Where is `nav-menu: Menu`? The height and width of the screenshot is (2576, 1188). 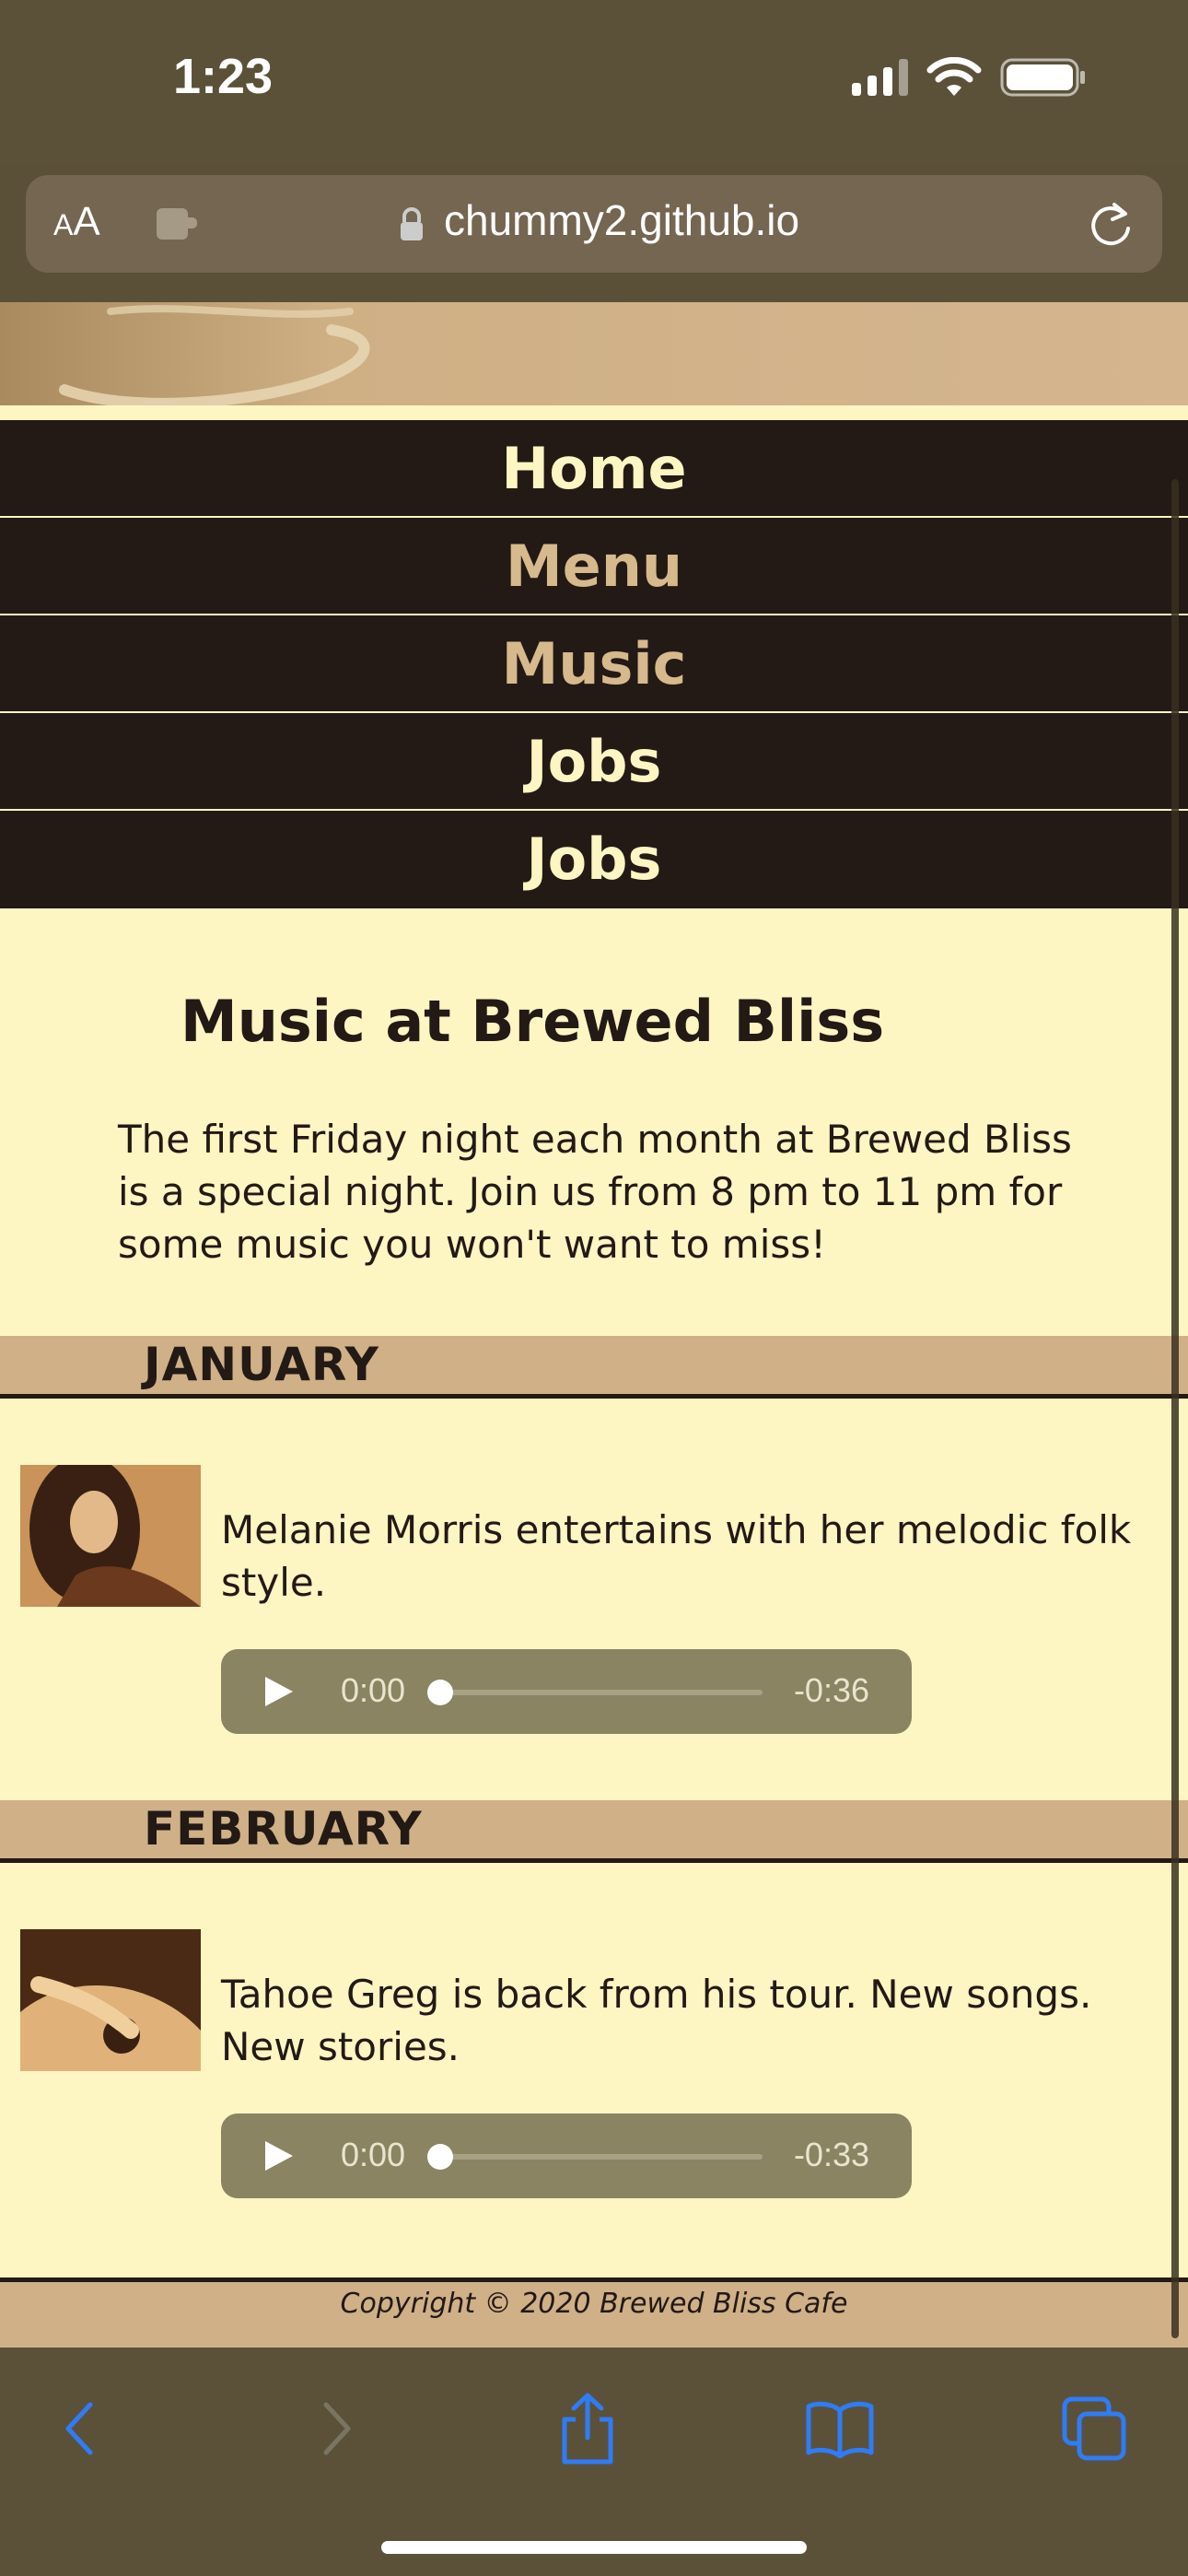
nav-menu: Menu is located at coordinates (594, 566).